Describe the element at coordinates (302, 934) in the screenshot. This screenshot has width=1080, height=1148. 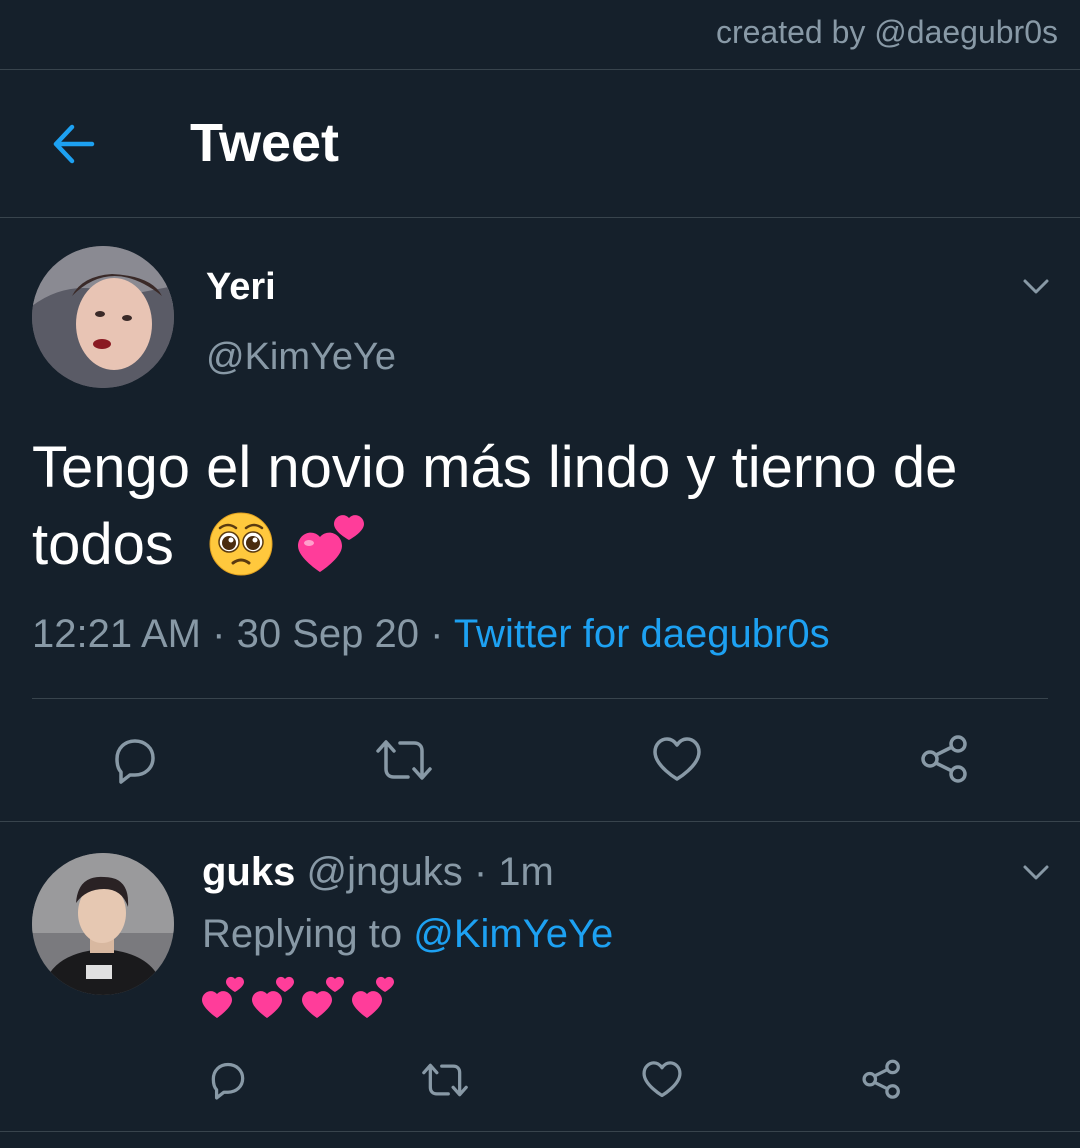
I see `replying-prefix: Replying to` at that location.